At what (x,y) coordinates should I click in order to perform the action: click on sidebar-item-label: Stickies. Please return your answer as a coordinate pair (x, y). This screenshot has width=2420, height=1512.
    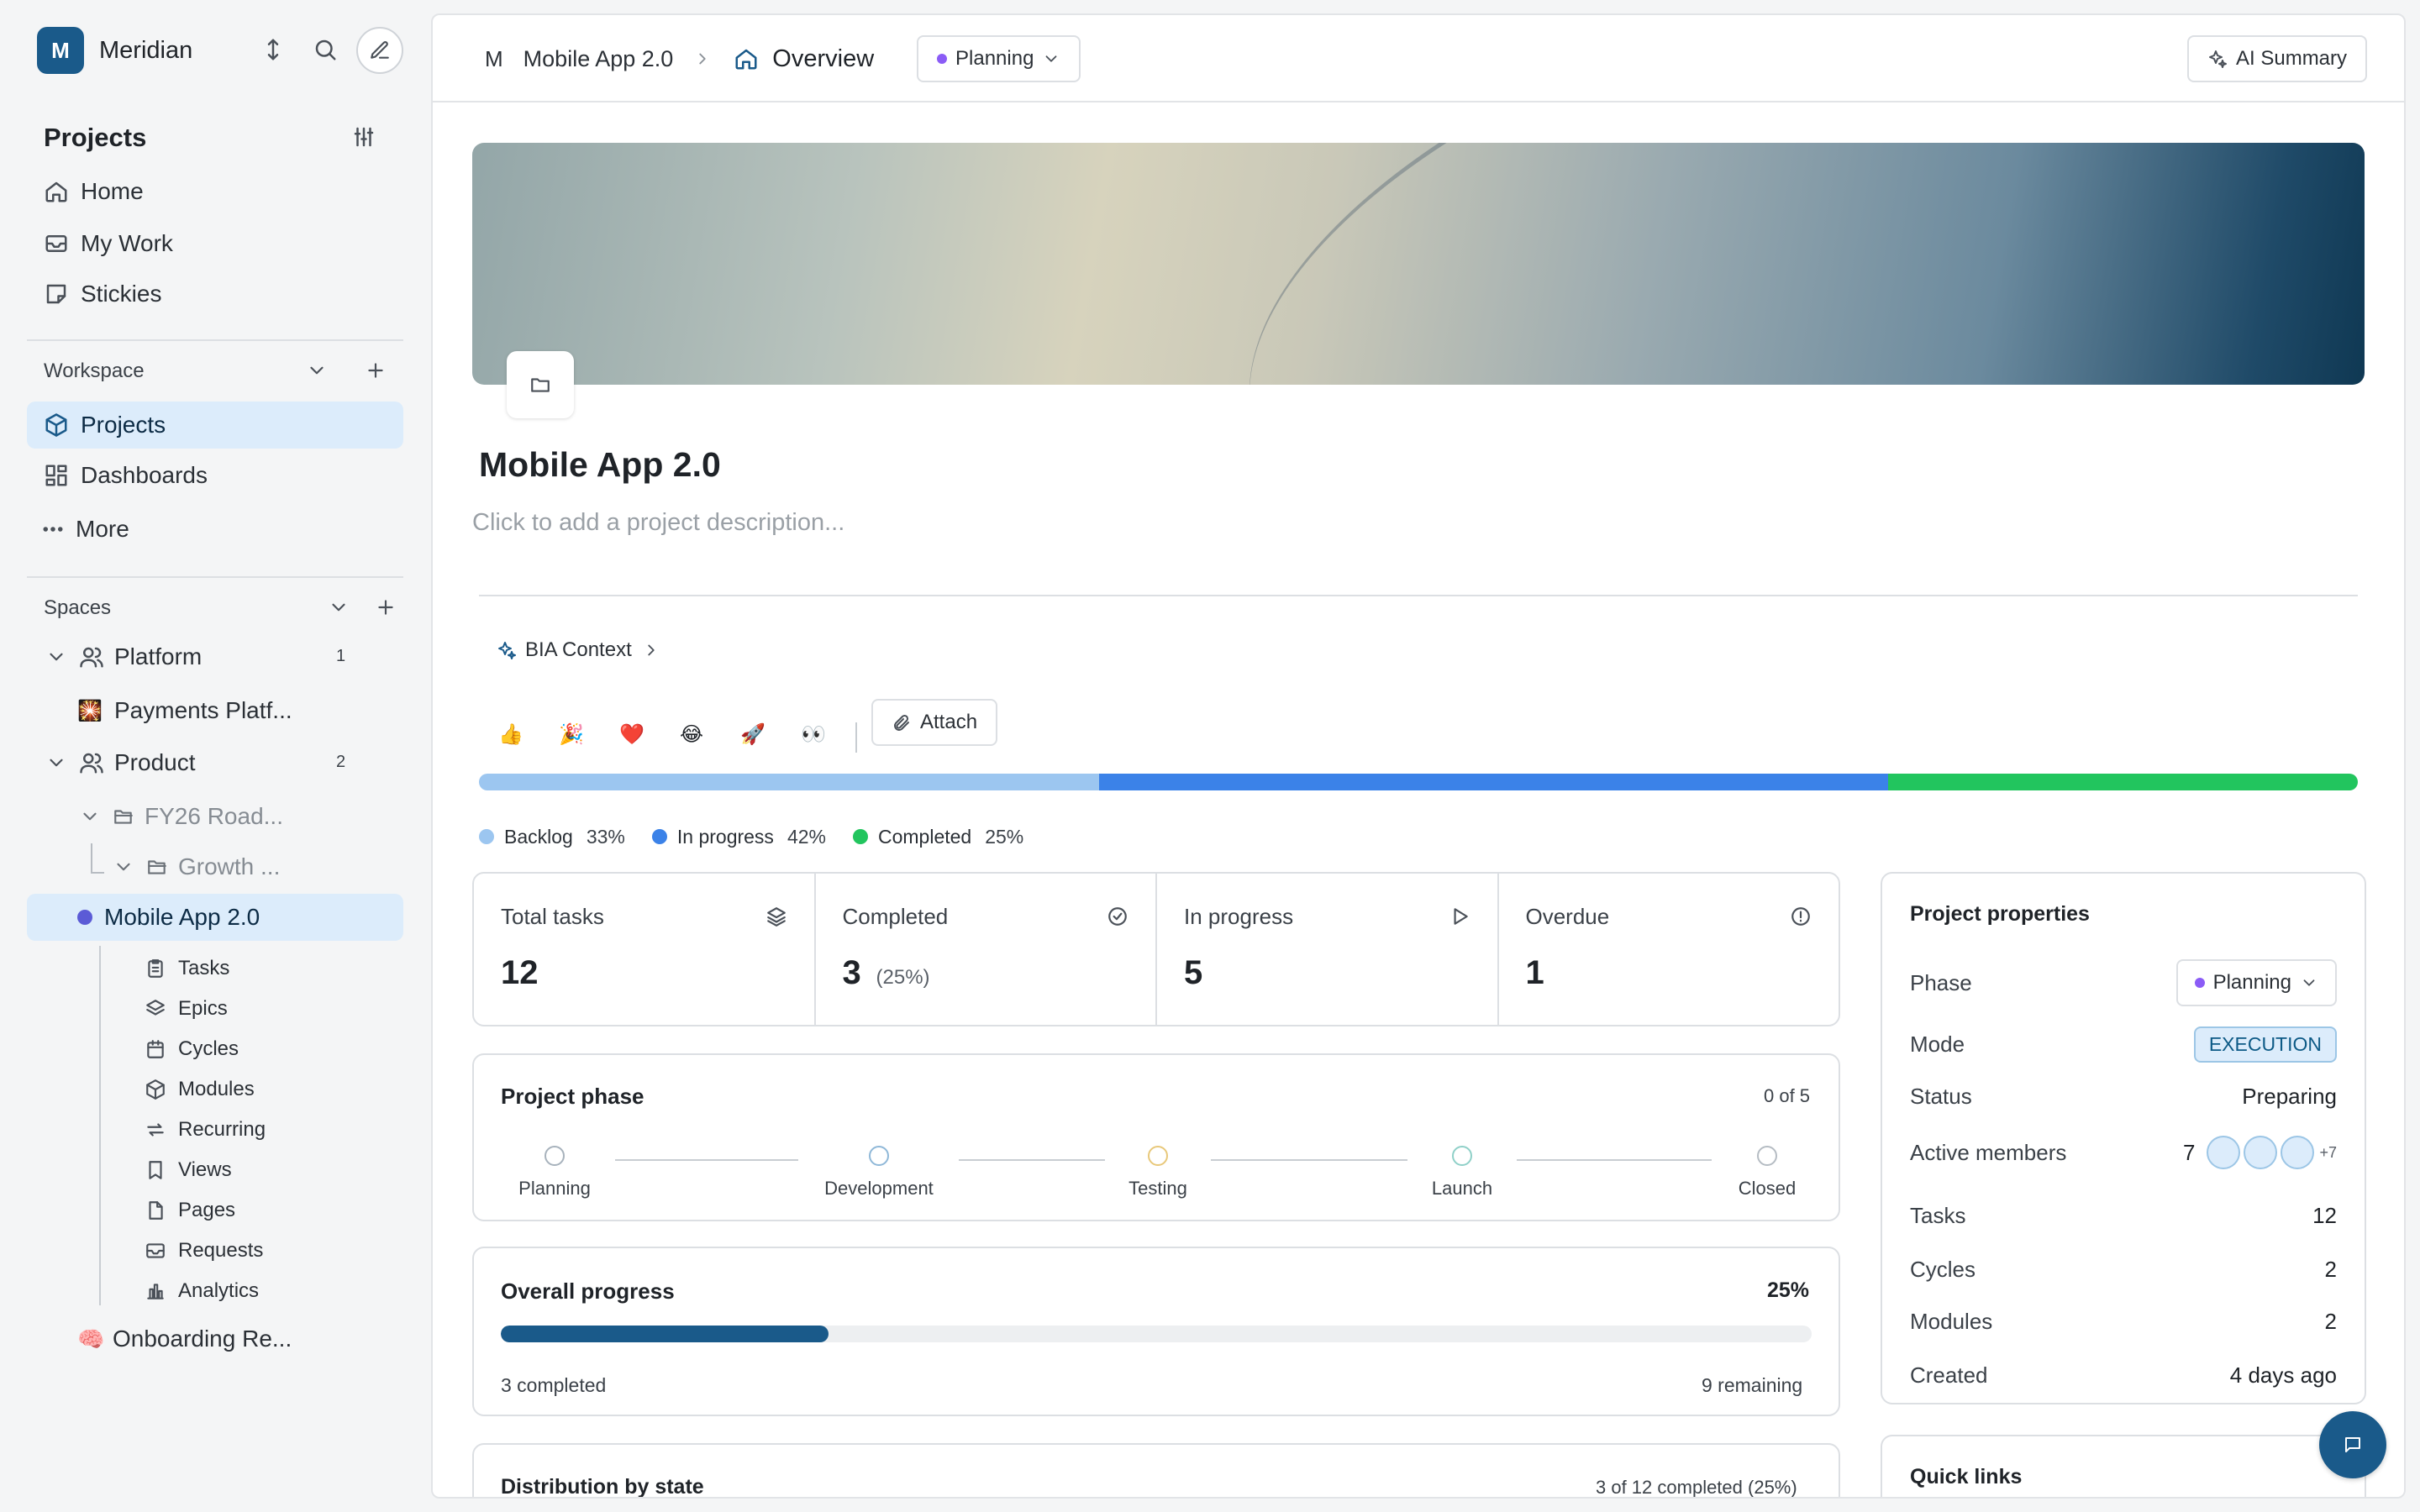
    Looking at the image, I should click on (121, 294).